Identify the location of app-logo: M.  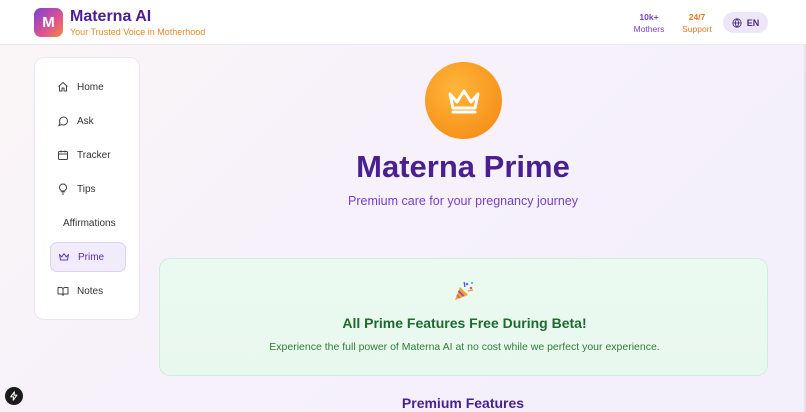
(48, 22).